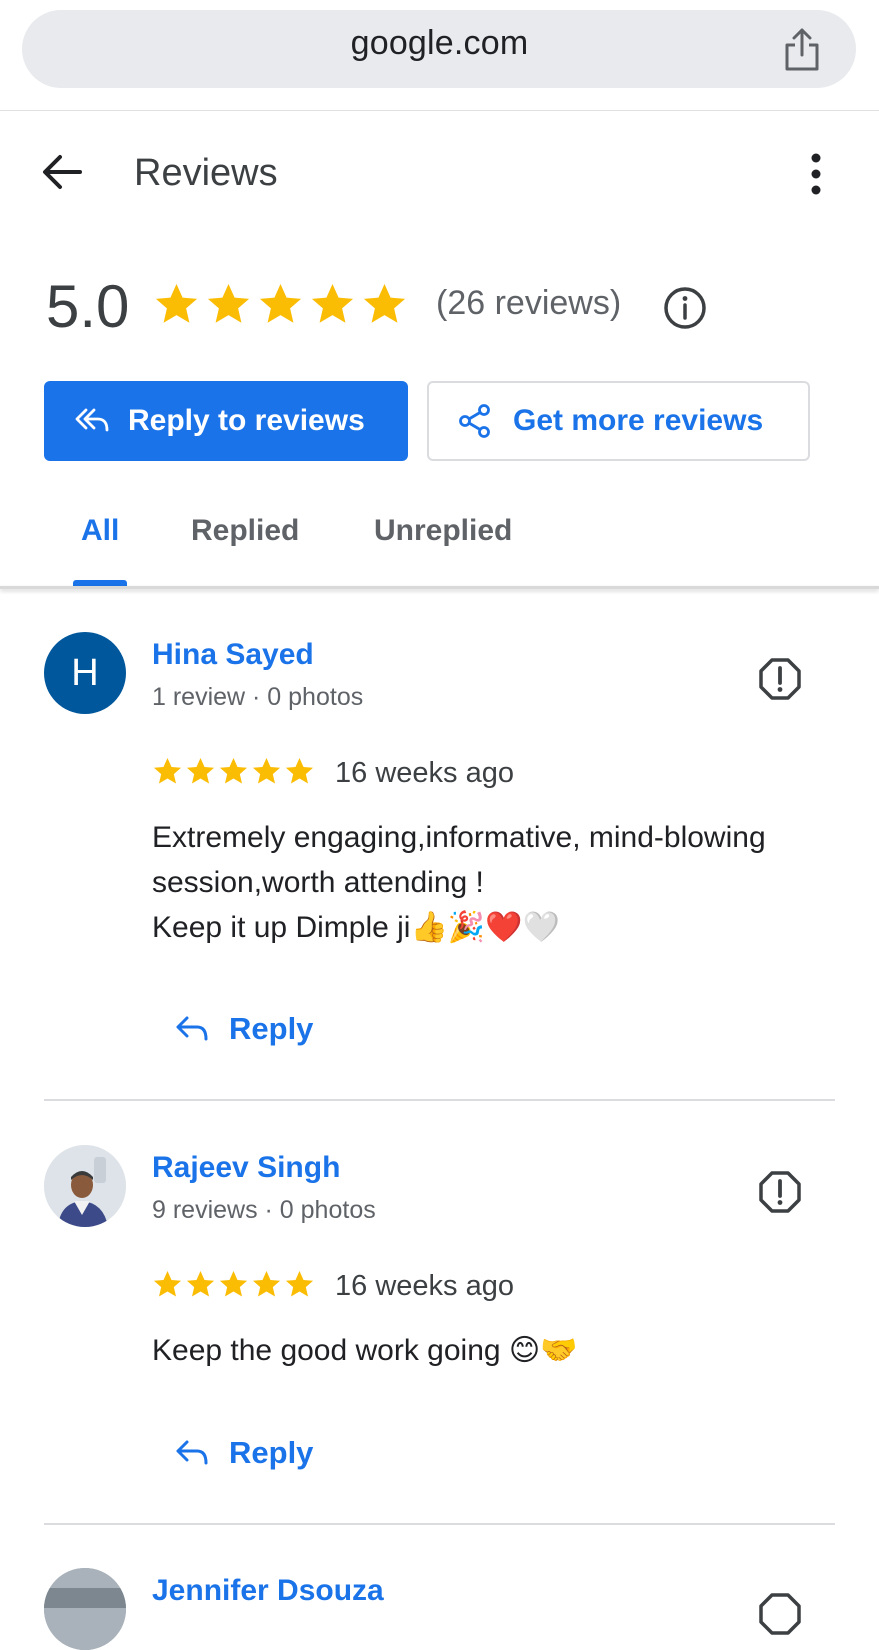 This screenshot has width=879, height=1650. What do you see at coordinates (529, 303) in the screenshot?
I see `review-count: (26 reviews)` at bounding box center [529, 303].